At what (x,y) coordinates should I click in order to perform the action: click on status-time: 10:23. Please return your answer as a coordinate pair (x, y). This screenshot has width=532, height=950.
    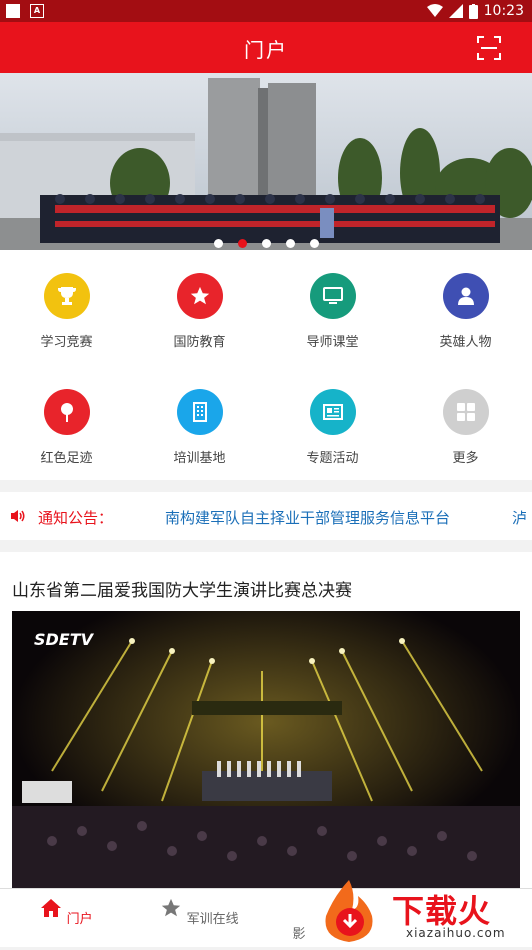
    Looking at the image, I should click on (503, 11).